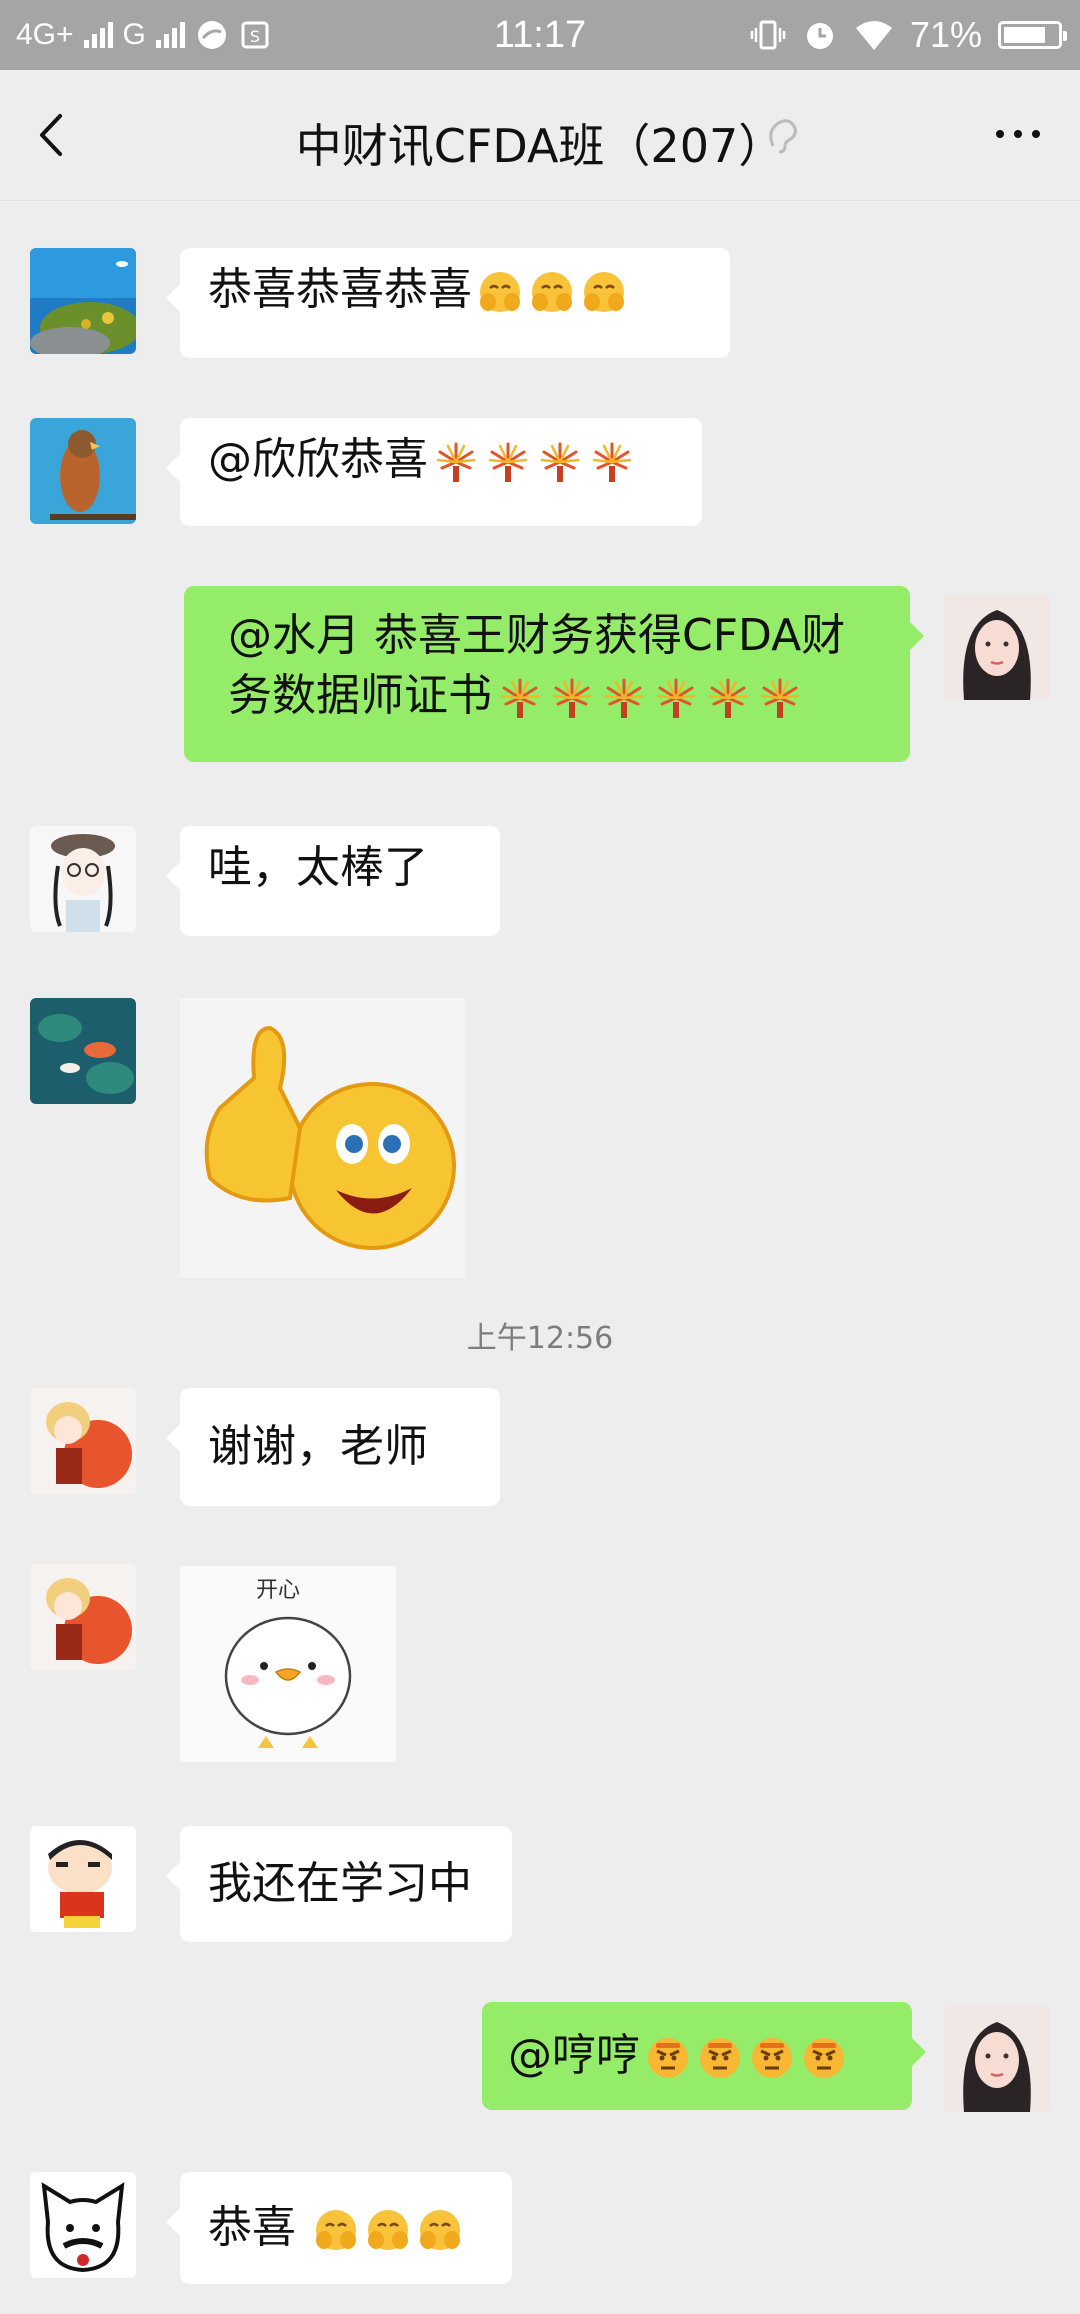 The image size is (1080, 2314). What do you see at coordinates (783, 136) in the screenshot?
I see `earpiece-mode-icon` at bounding box center [783, 136].